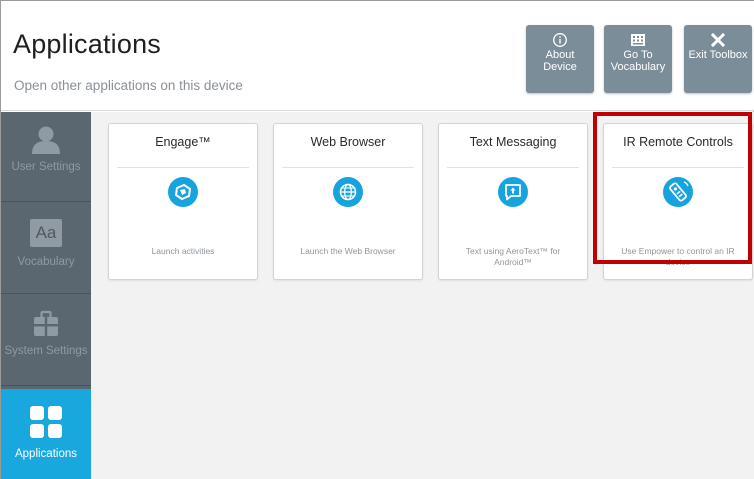  I want to click on card-description: Launch the Web Browser, so click(348, 251).